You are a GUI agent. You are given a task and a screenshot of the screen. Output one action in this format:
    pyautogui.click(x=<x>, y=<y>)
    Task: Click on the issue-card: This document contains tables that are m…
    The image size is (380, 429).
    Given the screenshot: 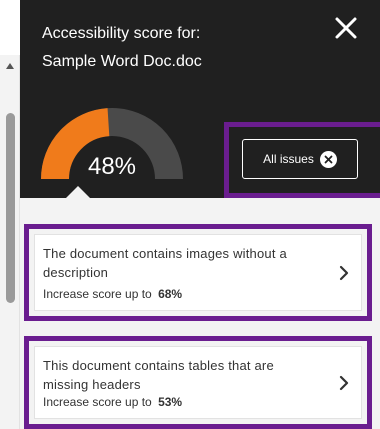 What is the action you would take?
    pyautogui.click(x=198, y=382)
    